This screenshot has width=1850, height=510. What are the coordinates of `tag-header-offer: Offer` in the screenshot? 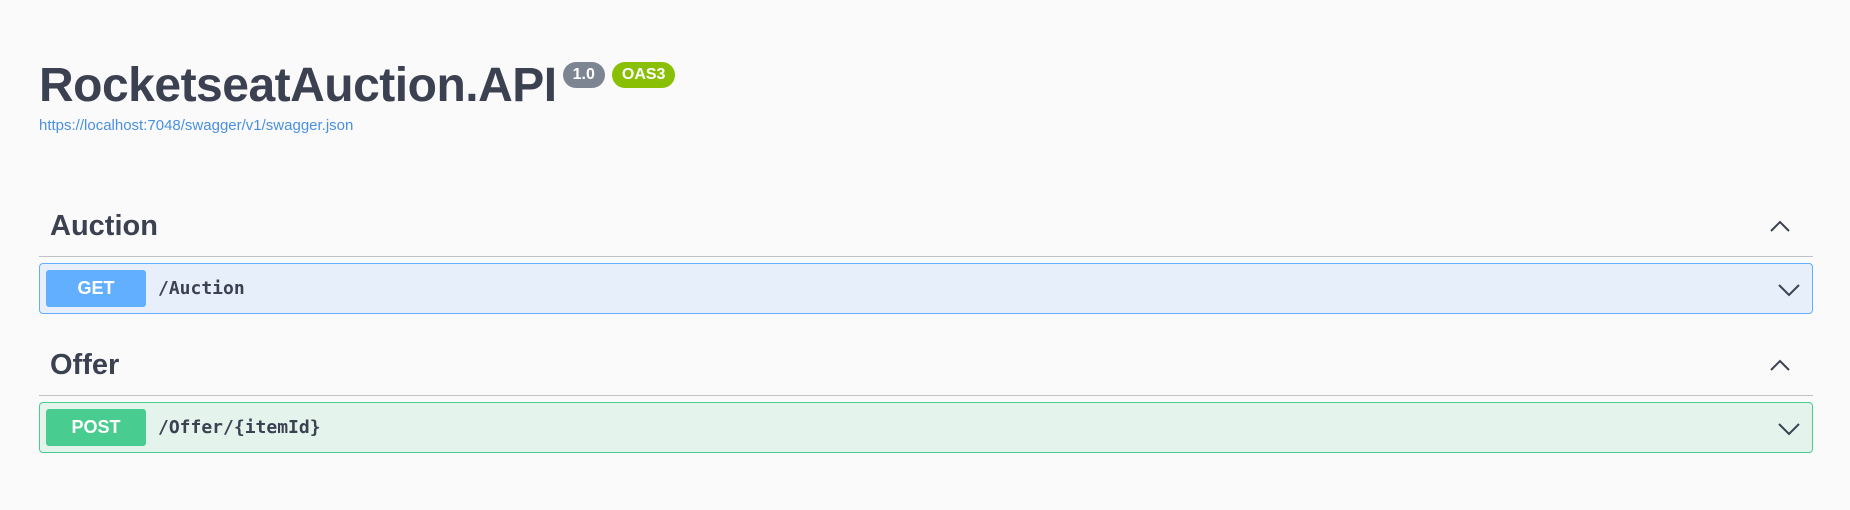 It's located at (926, 366).